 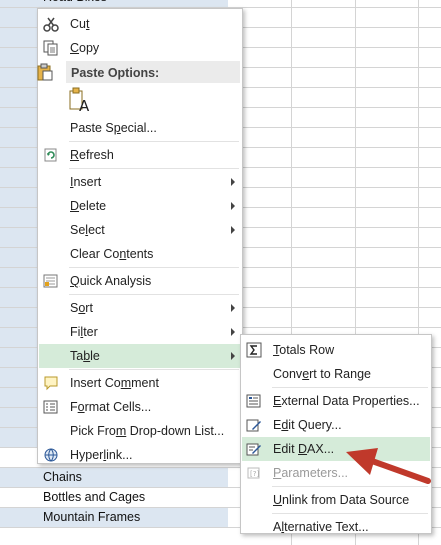 I want to click on menu-item-label: Sort, so click(x=81, y=308).